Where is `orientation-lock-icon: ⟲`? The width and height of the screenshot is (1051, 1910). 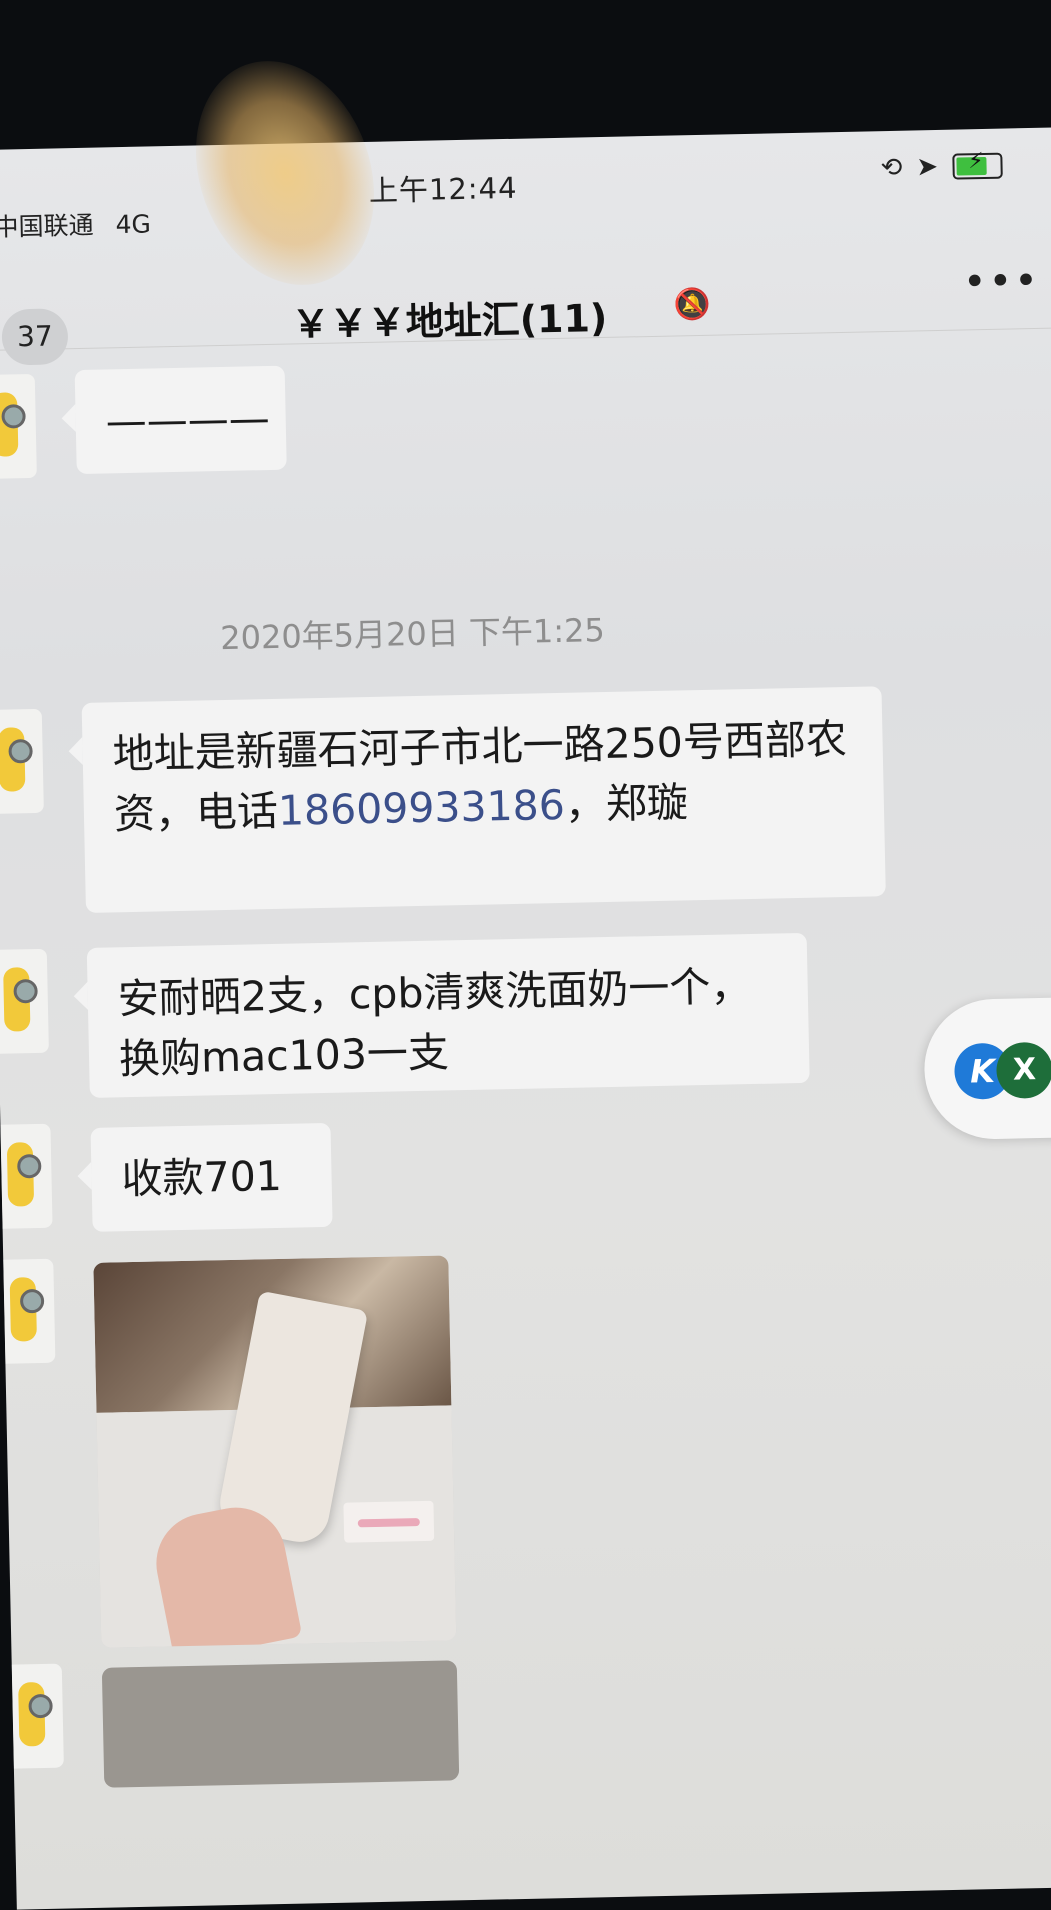 orientation-lock-icon: ⟲ is located at coordinates (891, 168).